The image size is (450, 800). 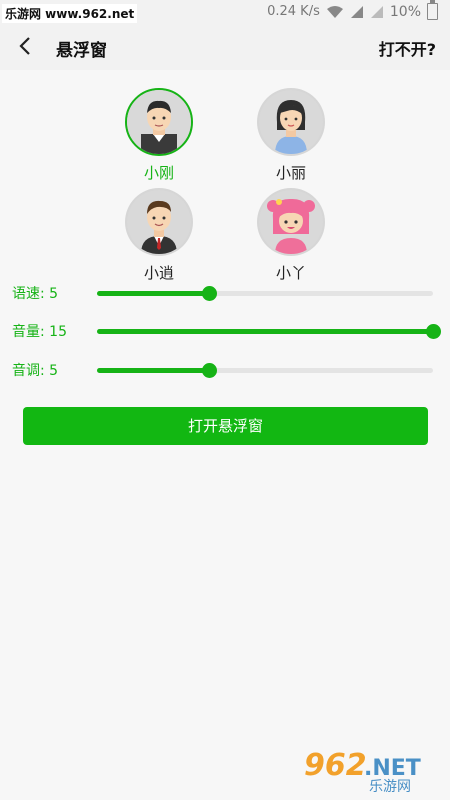 I want to click on battery-percent: 10%, so click(x=405, y=11).